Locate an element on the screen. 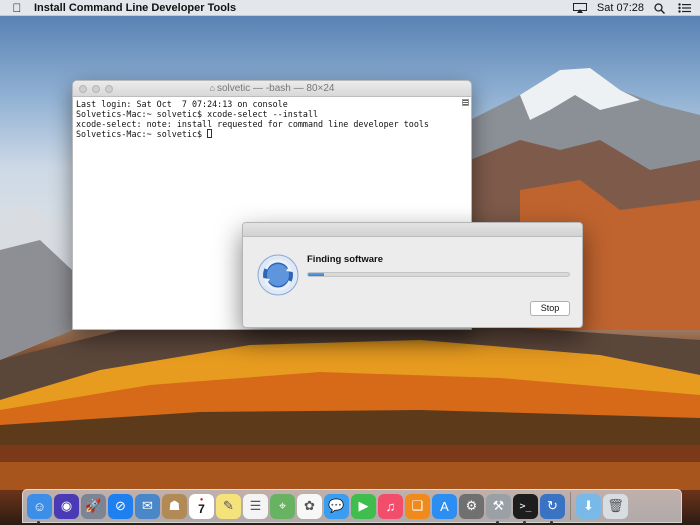 The image size is (700, 525). ibooks-icon: ❑ is located at coordinates (417, 506).